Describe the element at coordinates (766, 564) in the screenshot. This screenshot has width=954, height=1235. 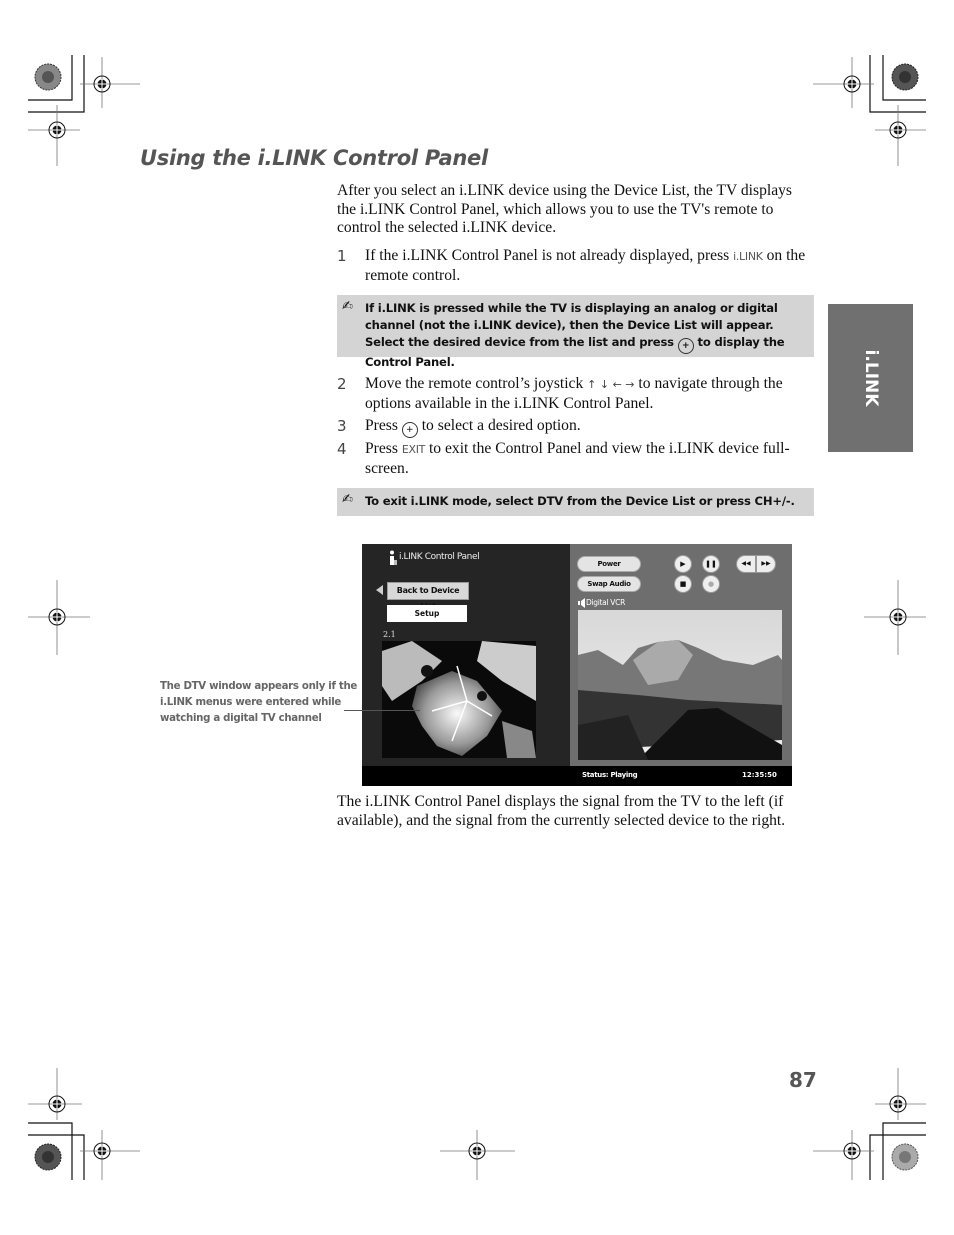
I see `fast-forward-button: ▶▶` at that location.